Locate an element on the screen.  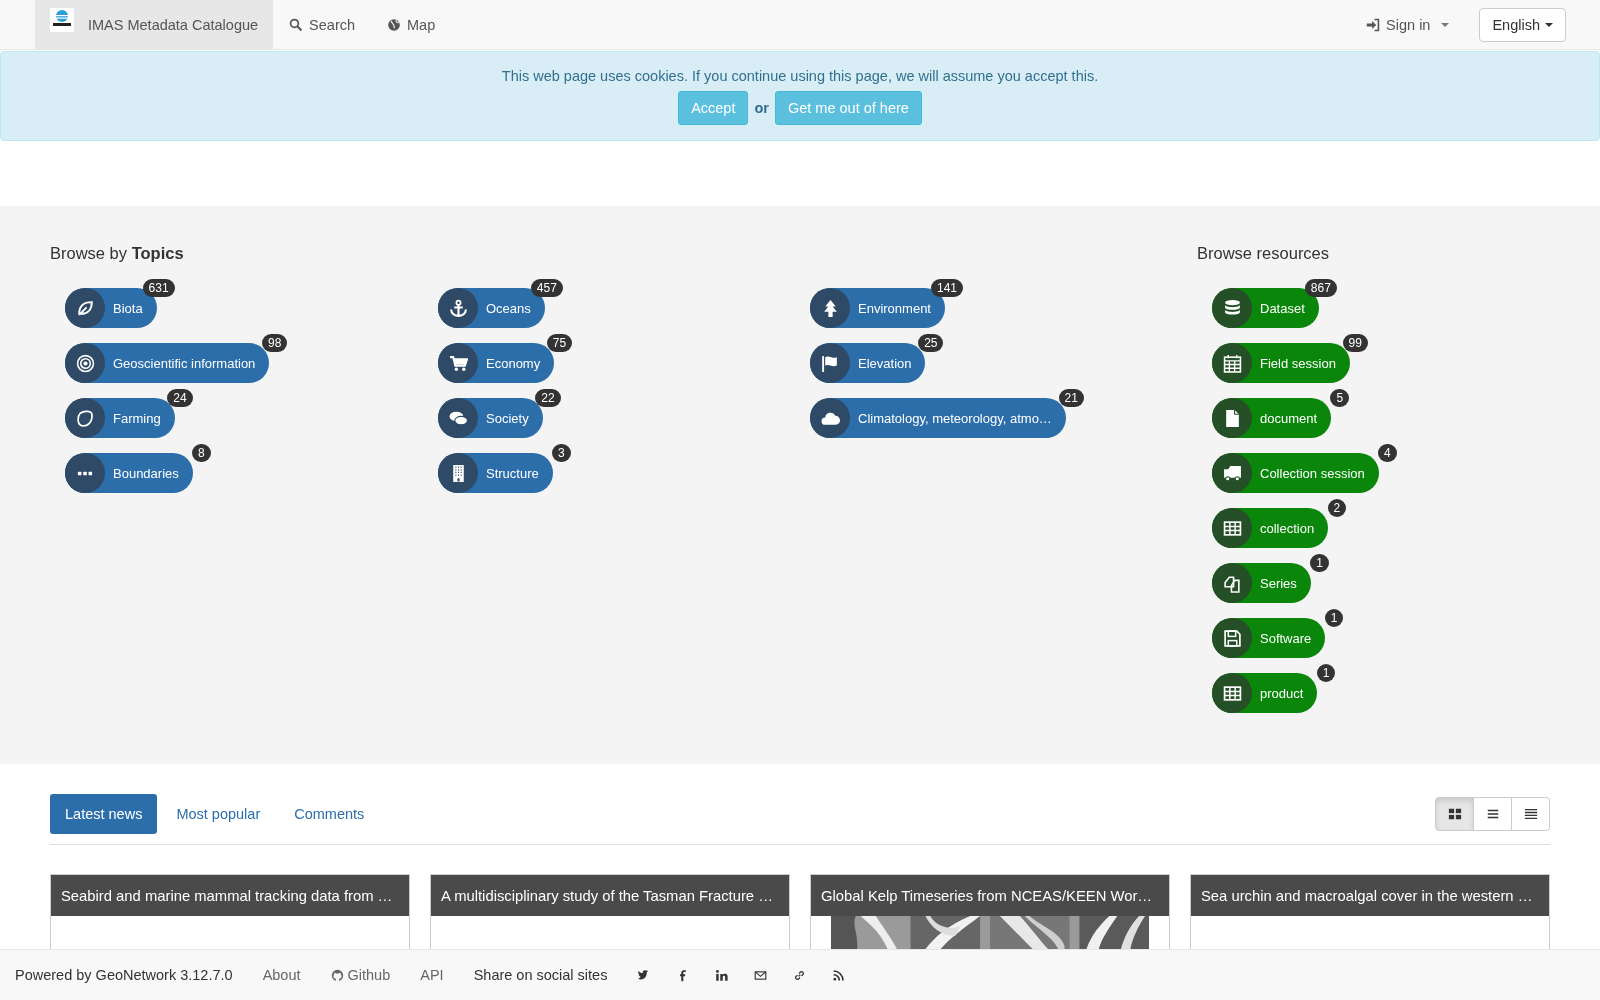
database-icon is located at coordinates (1232, 308).